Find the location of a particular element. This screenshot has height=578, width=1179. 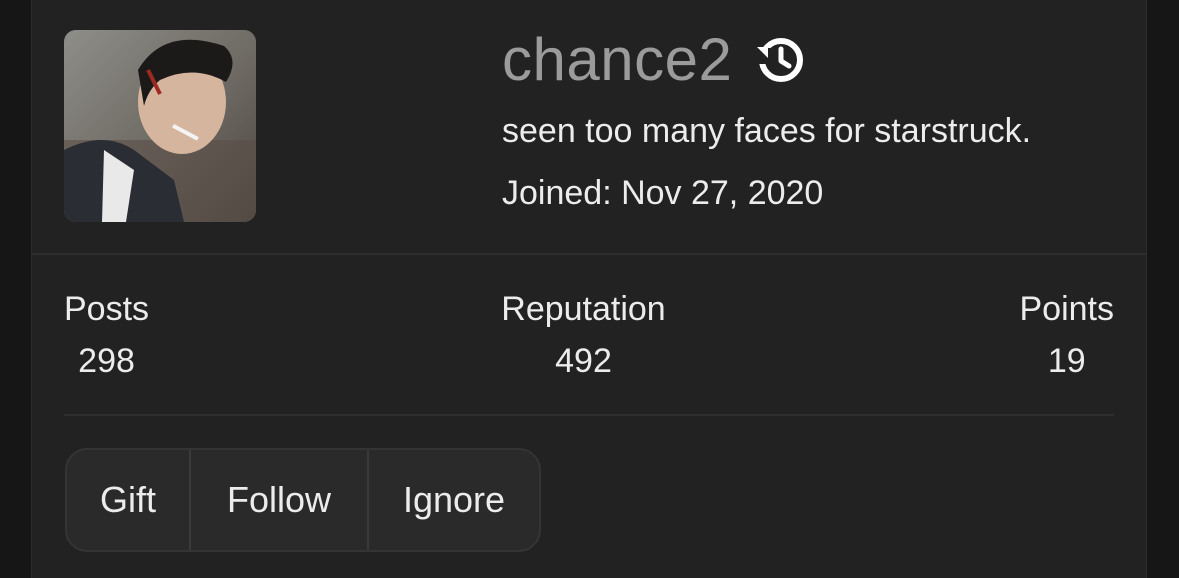

gift-button: Gift is located at coordinates (128, 500).